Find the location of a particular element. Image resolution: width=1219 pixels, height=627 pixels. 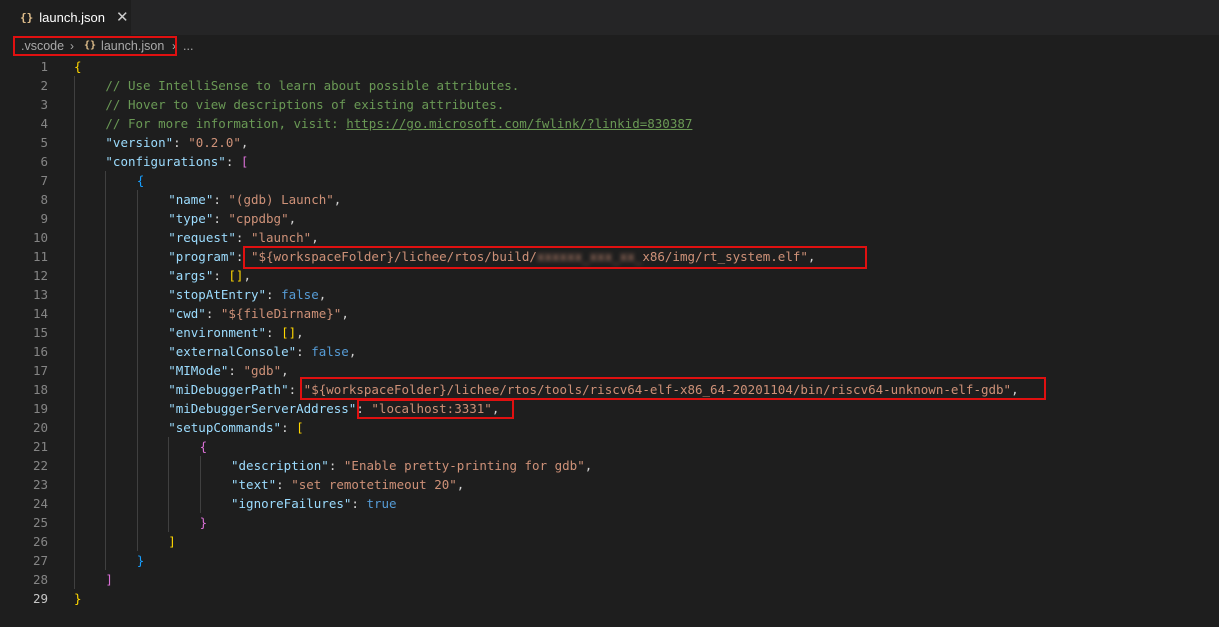

code-token: "version" is located at coordinates (139, 142).